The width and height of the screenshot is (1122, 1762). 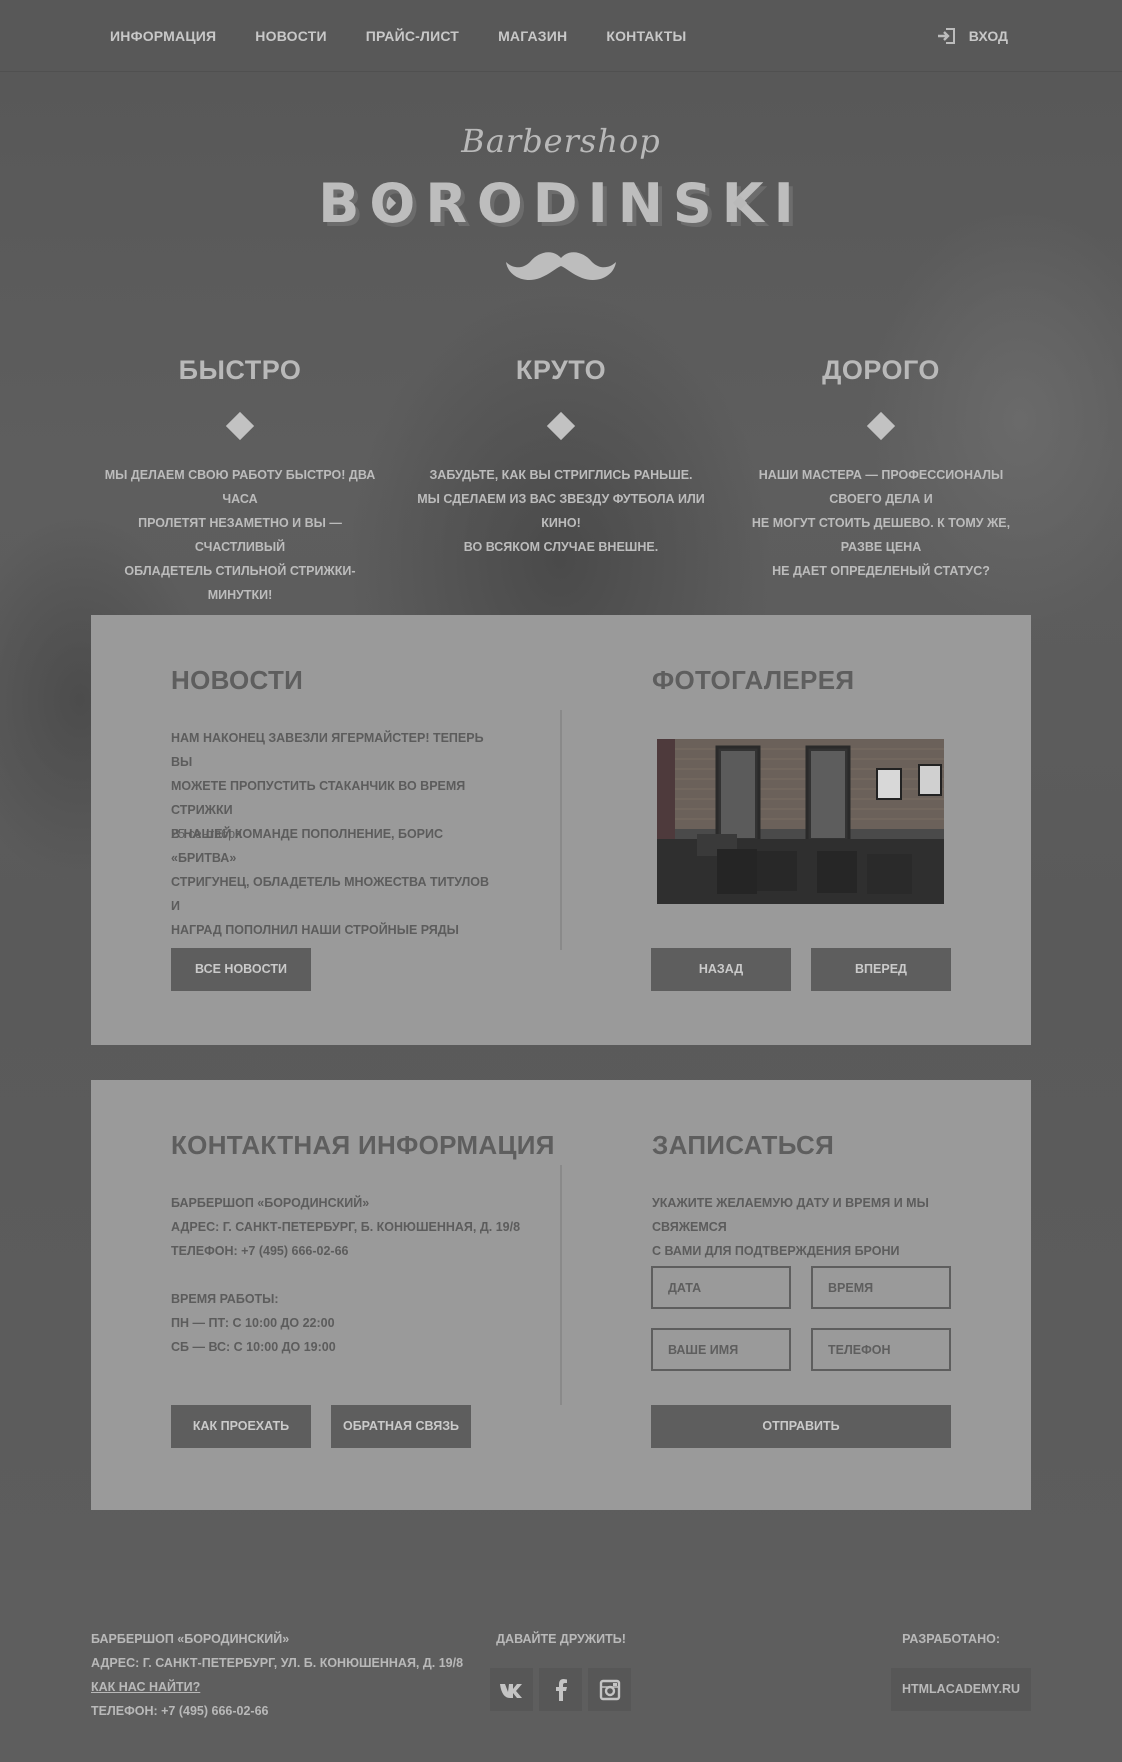 I want to click on logo-brand-text: BORODINSKI, so click(x=561, y=203).